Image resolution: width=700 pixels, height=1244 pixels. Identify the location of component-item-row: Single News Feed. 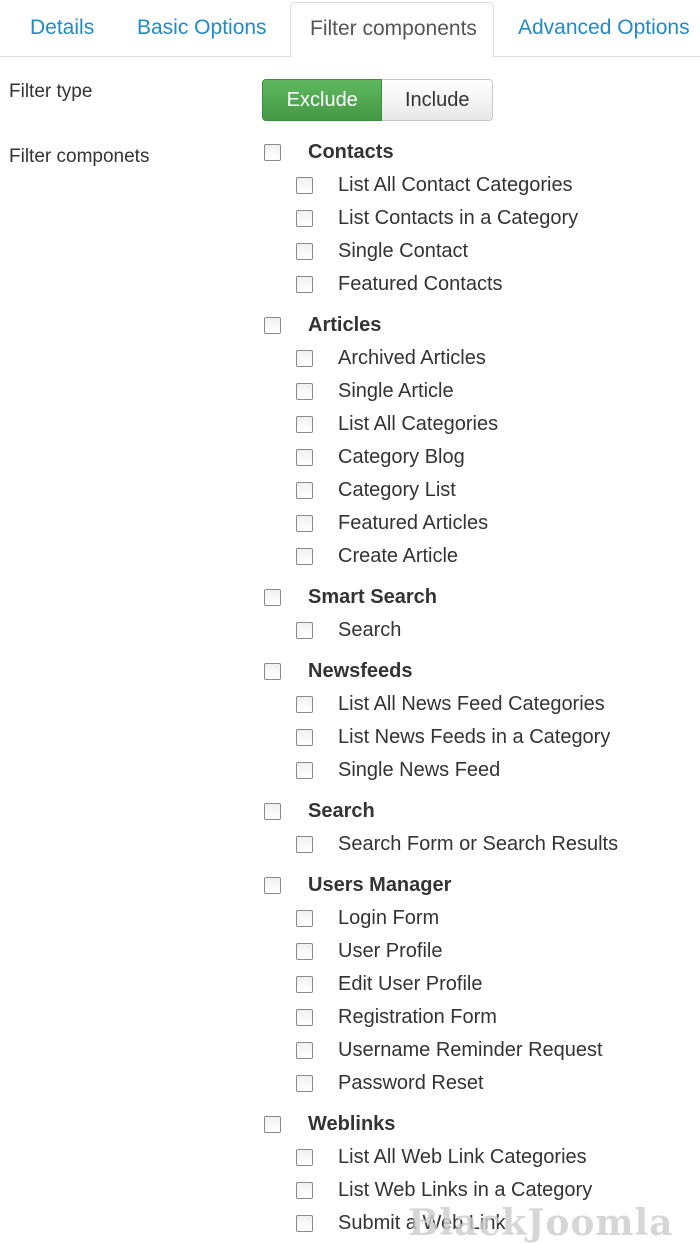
(398, 770).